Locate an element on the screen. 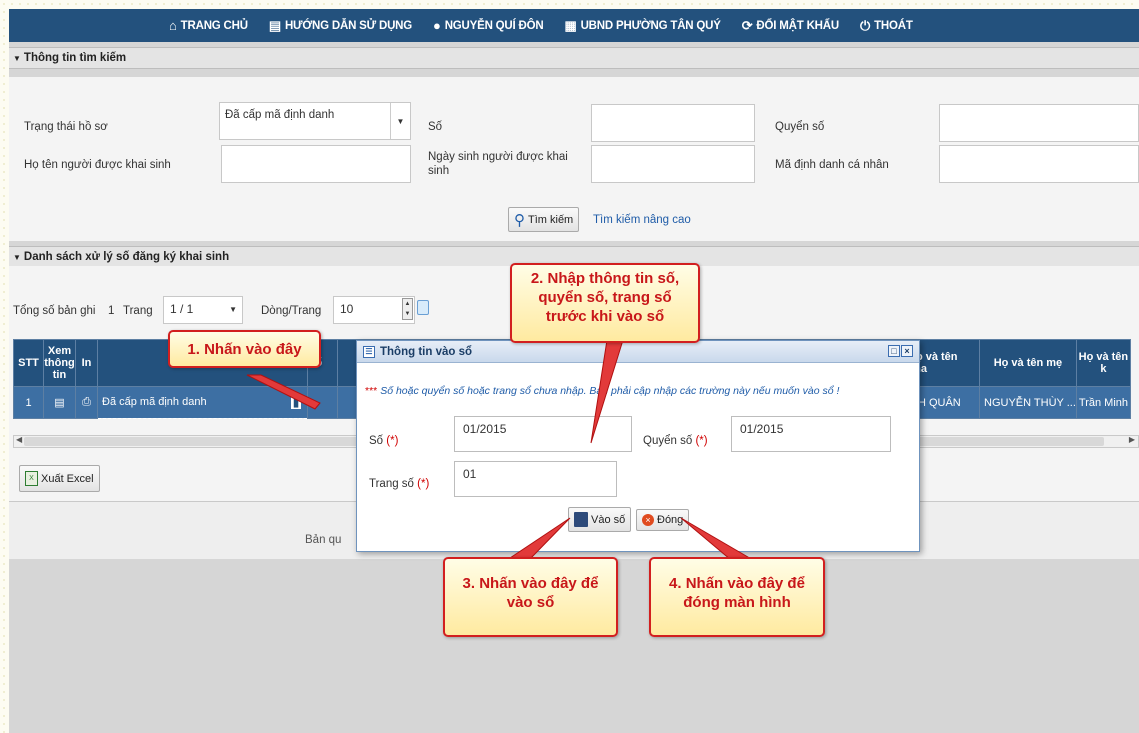  so-label: Số is located at coordinates (435, 127).